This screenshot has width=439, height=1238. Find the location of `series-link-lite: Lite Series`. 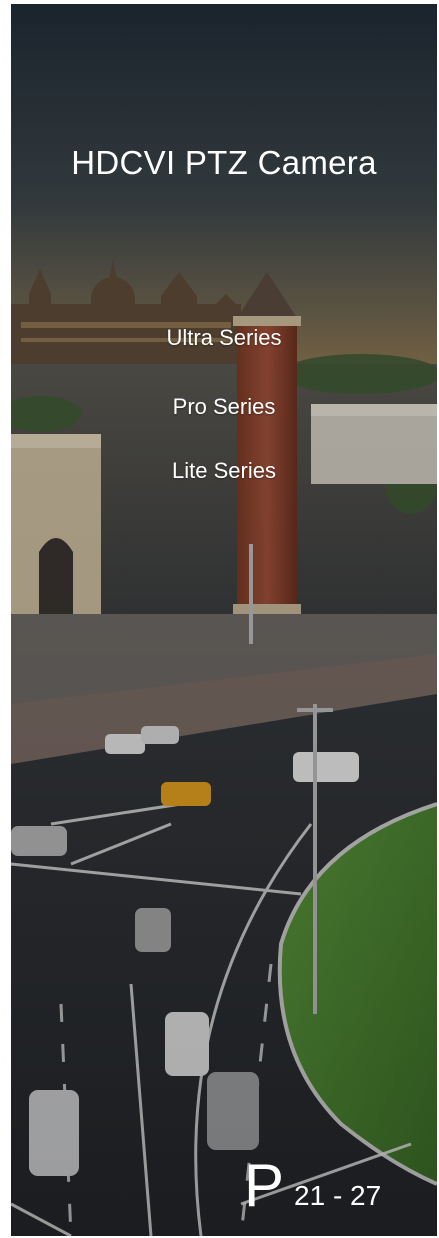

series-link-lite: Lite Series is located at coordinates (224, 471).